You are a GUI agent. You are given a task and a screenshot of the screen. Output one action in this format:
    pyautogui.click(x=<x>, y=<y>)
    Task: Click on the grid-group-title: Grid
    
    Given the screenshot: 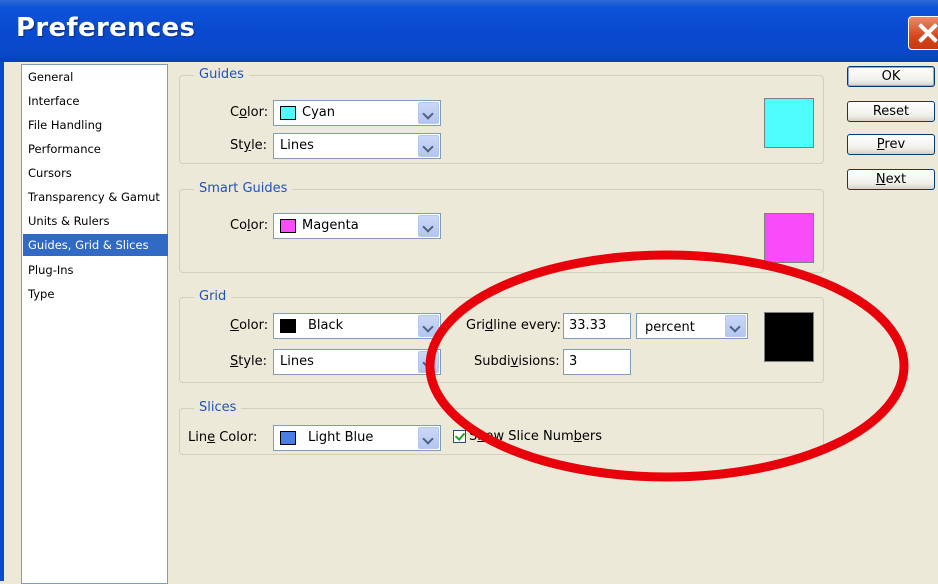 What is the action you would take?
    pyautogui.click(x=213, y=297)
    